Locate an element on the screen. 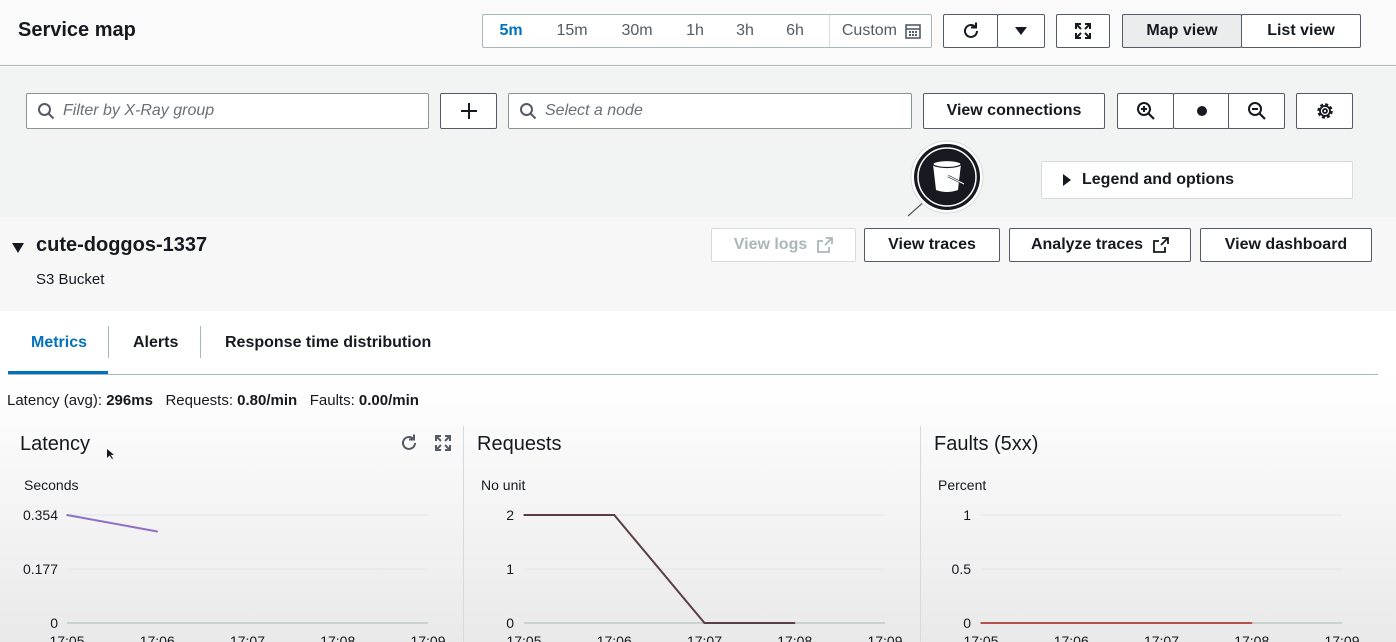  faults-x-tick-label: 17:07 is located at coordinates (1161, 637).